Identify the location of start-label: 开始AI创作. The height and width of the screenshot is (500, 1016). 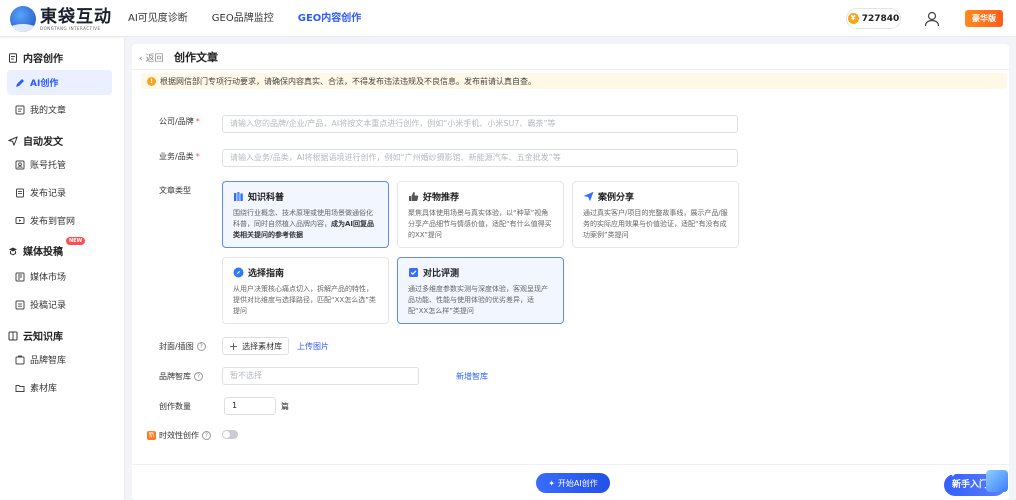
(577, 483).